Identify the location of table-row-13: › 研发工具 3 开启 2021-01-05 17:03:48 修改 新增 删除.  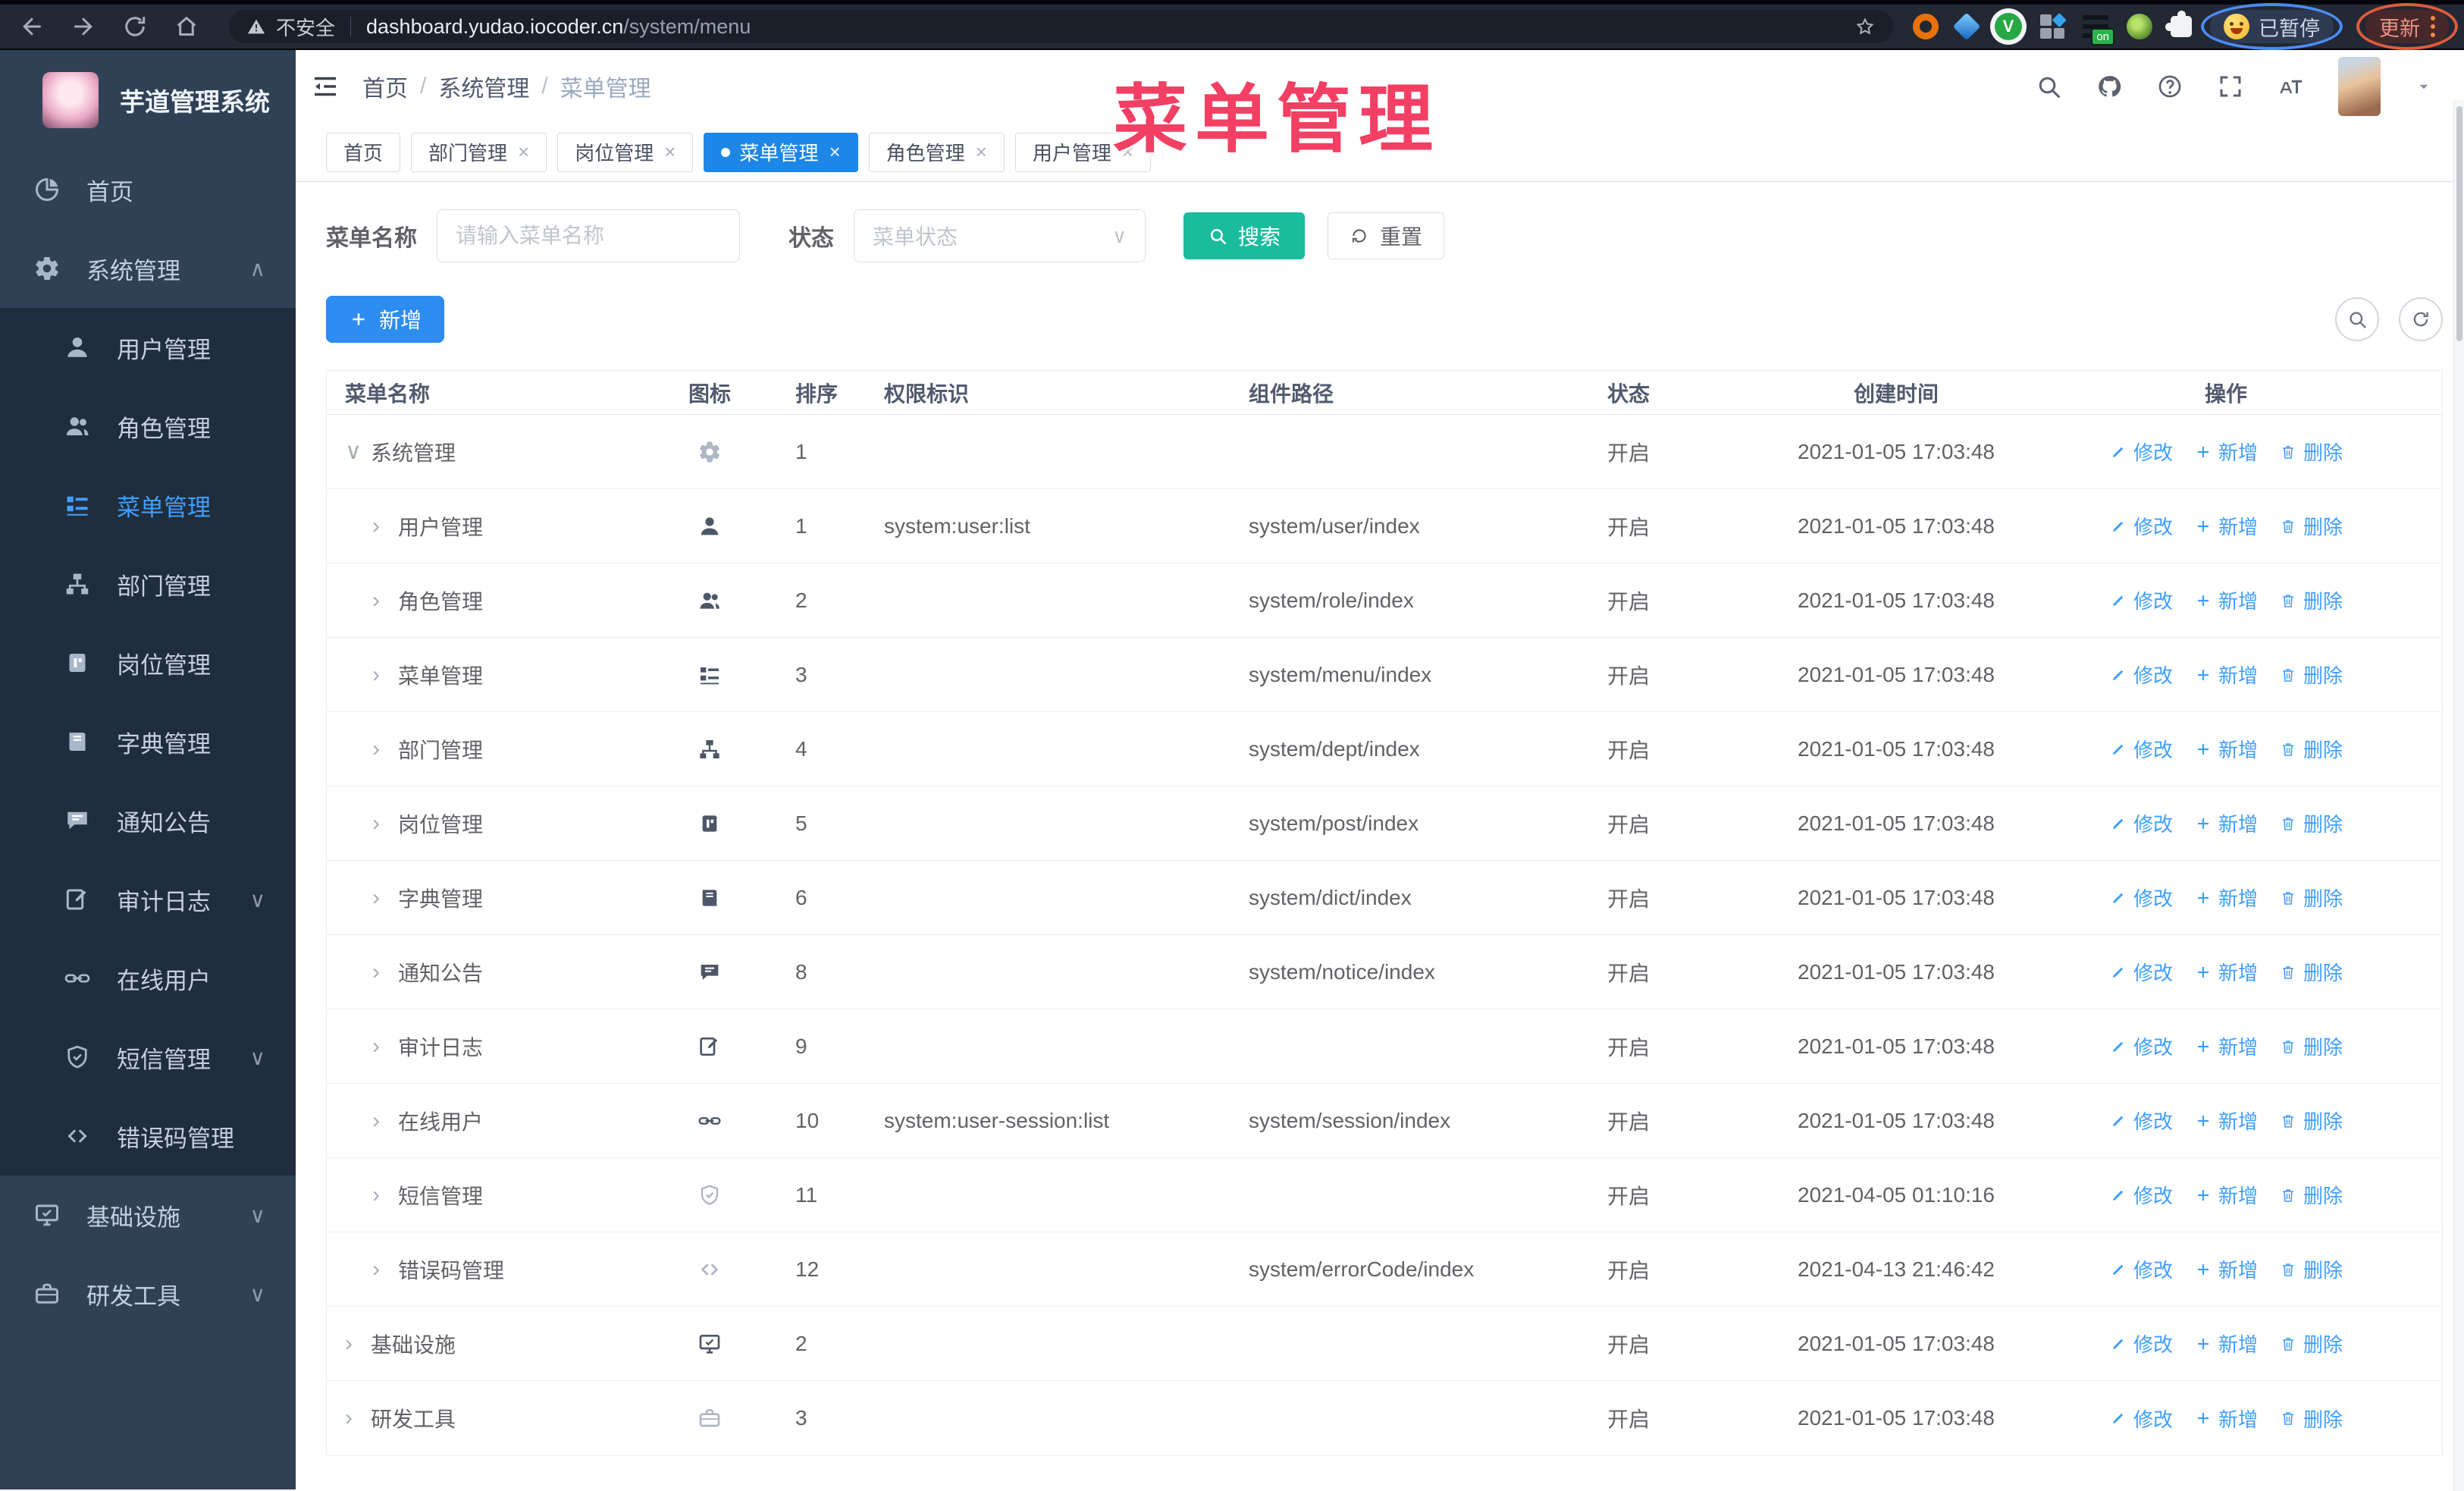
(1384, 1418).